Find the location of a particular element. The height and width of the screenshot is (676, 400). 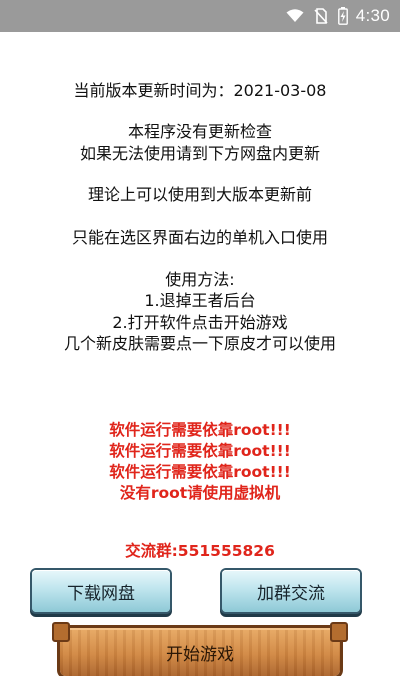

root-warning-1: 软件运行需要依靠root!!! is located at coordinates (200, 430).